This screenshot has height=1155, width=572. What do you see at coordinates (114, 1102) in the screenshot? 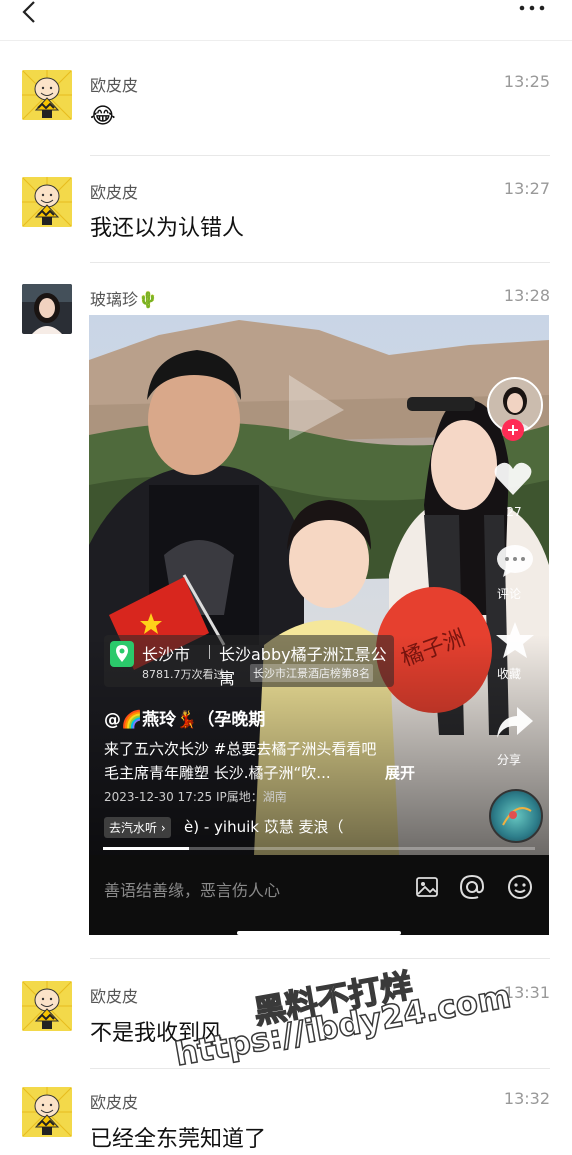
I see `sender-name: 欧皮皮` at bounding box center [114, 1102].